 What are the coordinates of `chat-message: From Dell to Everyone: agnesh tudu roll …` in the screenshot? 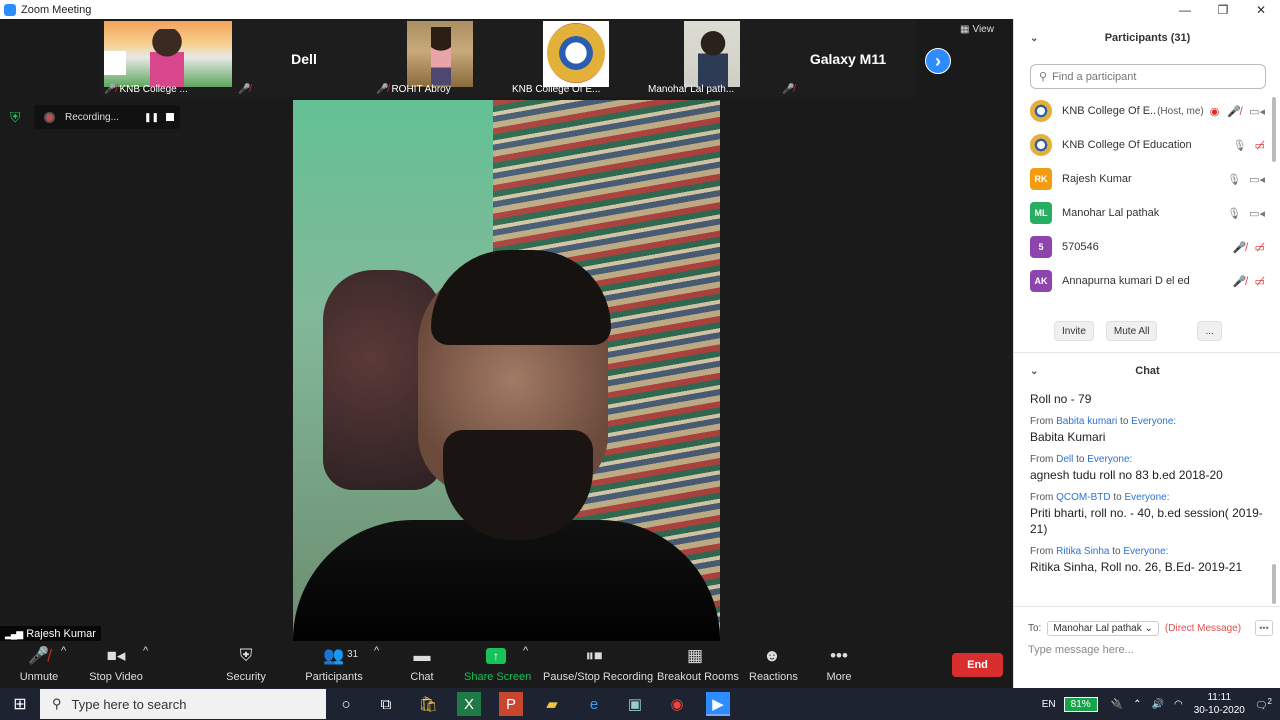 It's located at (1126, 468).